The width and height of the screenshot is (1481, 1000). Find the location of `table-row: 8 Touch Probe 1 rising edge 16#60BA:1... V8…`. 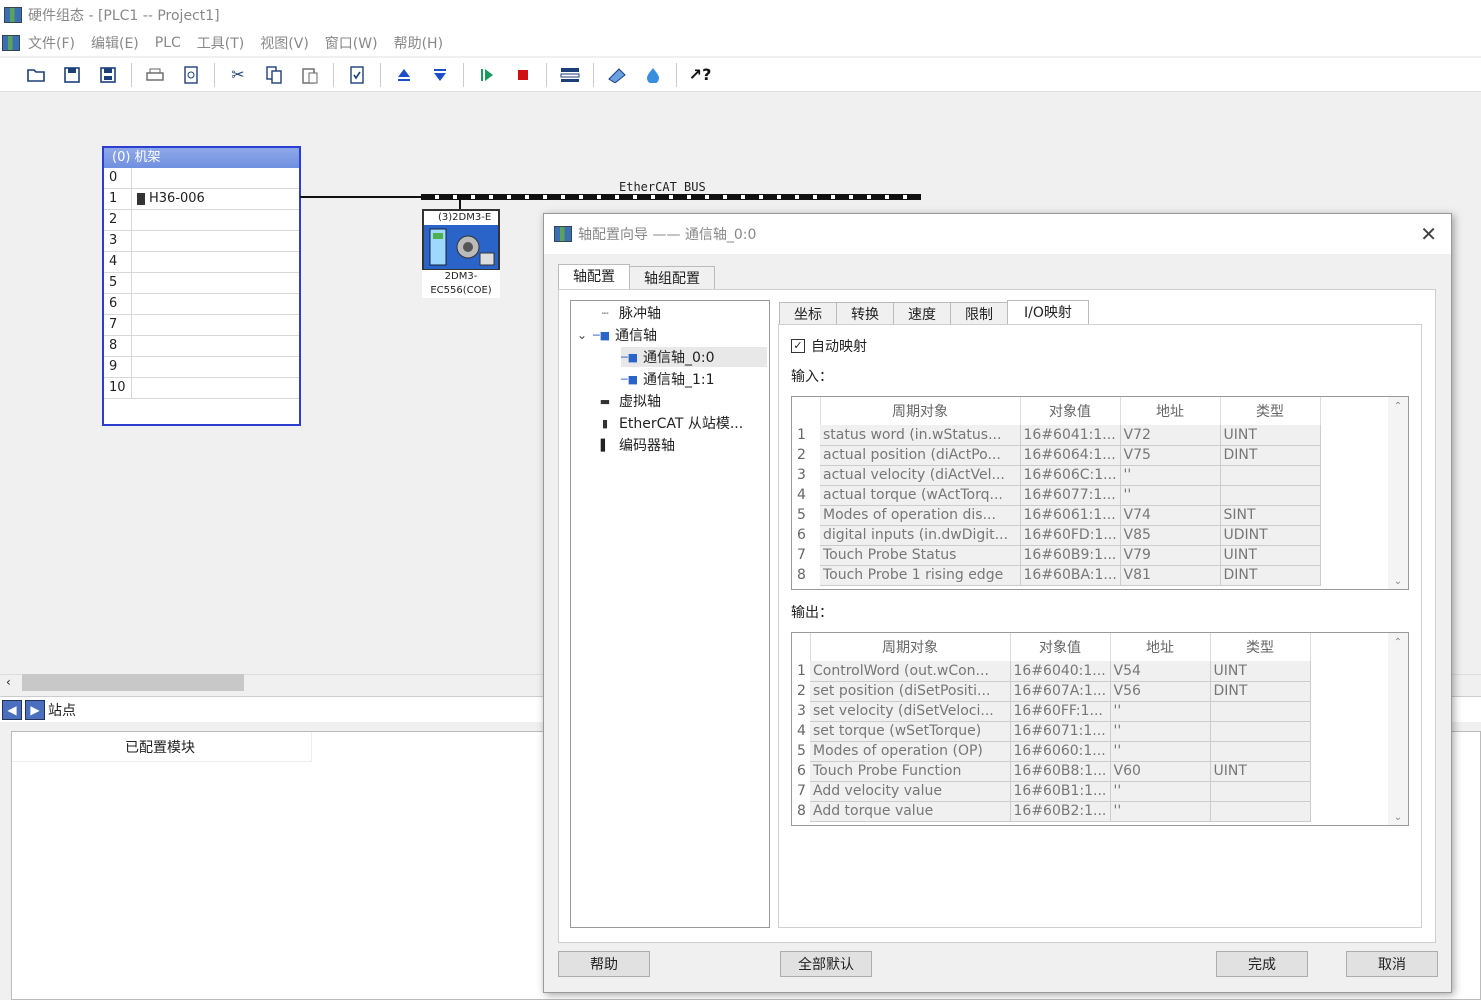

table-row: 8 Touch Probe 1 rising edge 16#60BA:1... V8… is located at coordinates (1056, 575).